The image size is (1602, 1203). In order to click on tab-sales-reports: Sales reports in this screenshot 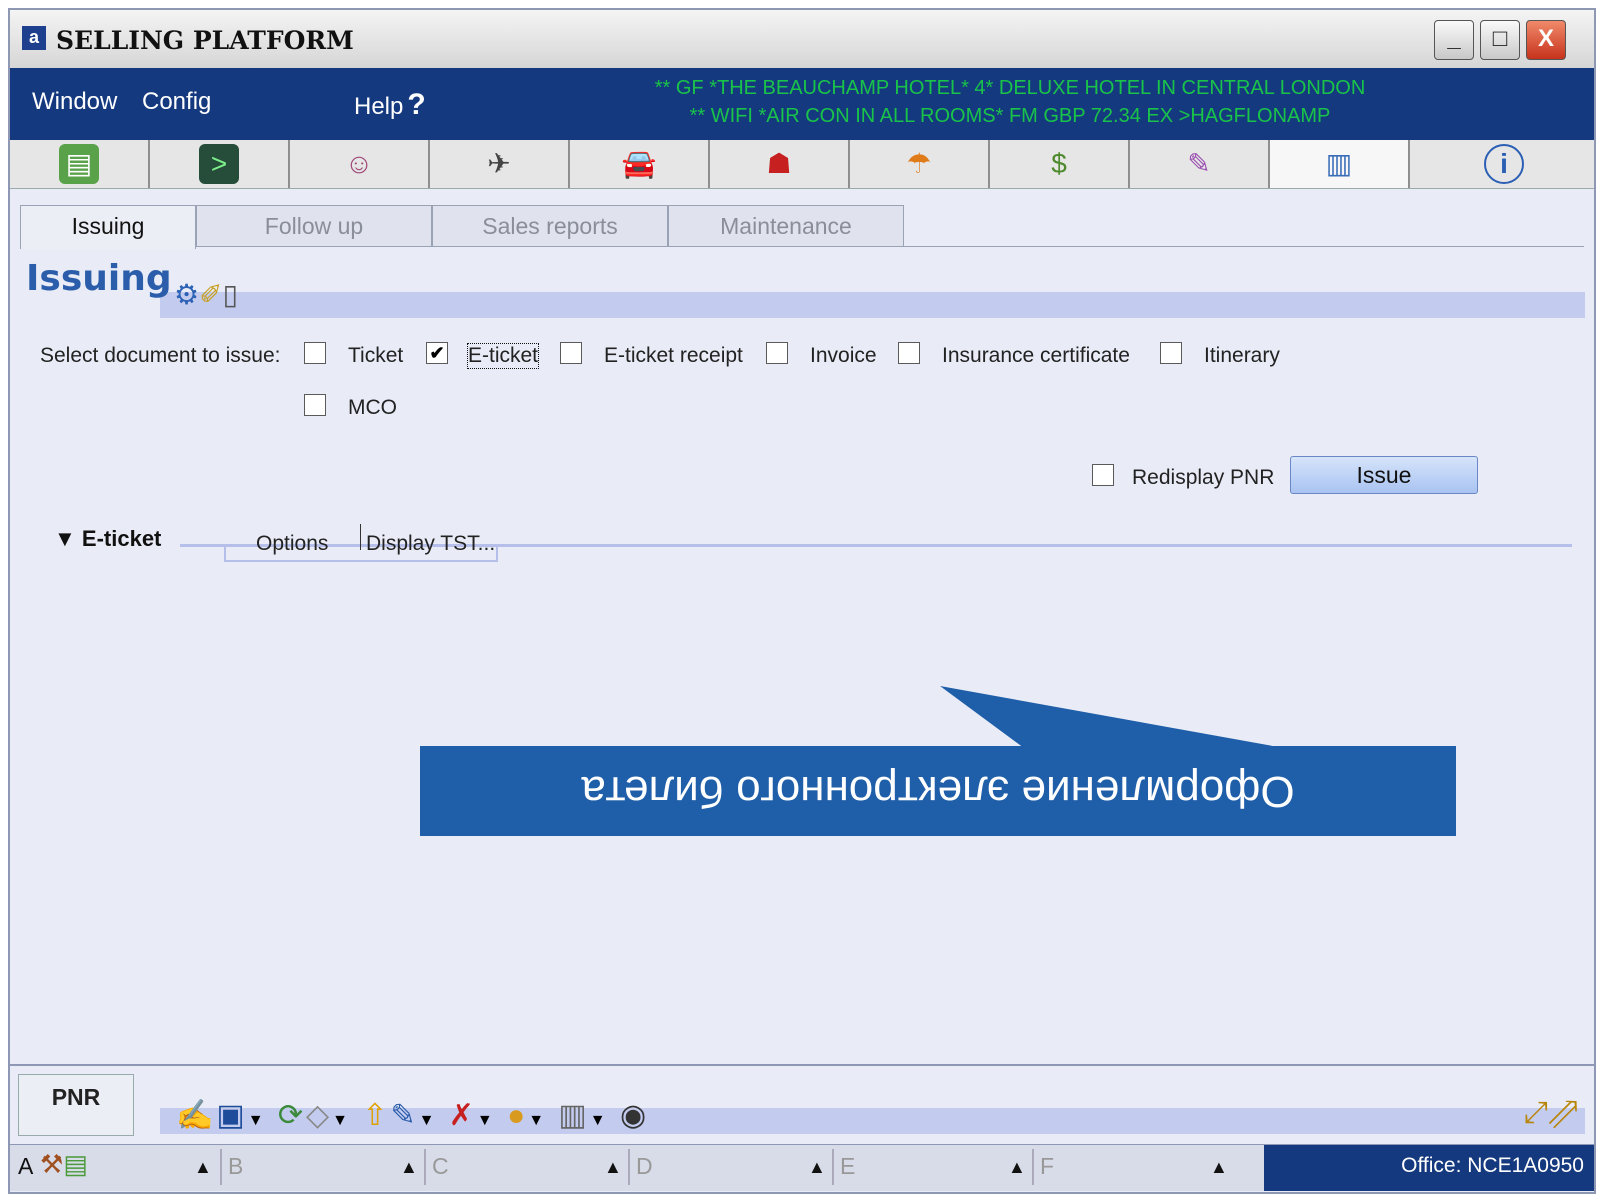, I will do `click(550, 226)`.